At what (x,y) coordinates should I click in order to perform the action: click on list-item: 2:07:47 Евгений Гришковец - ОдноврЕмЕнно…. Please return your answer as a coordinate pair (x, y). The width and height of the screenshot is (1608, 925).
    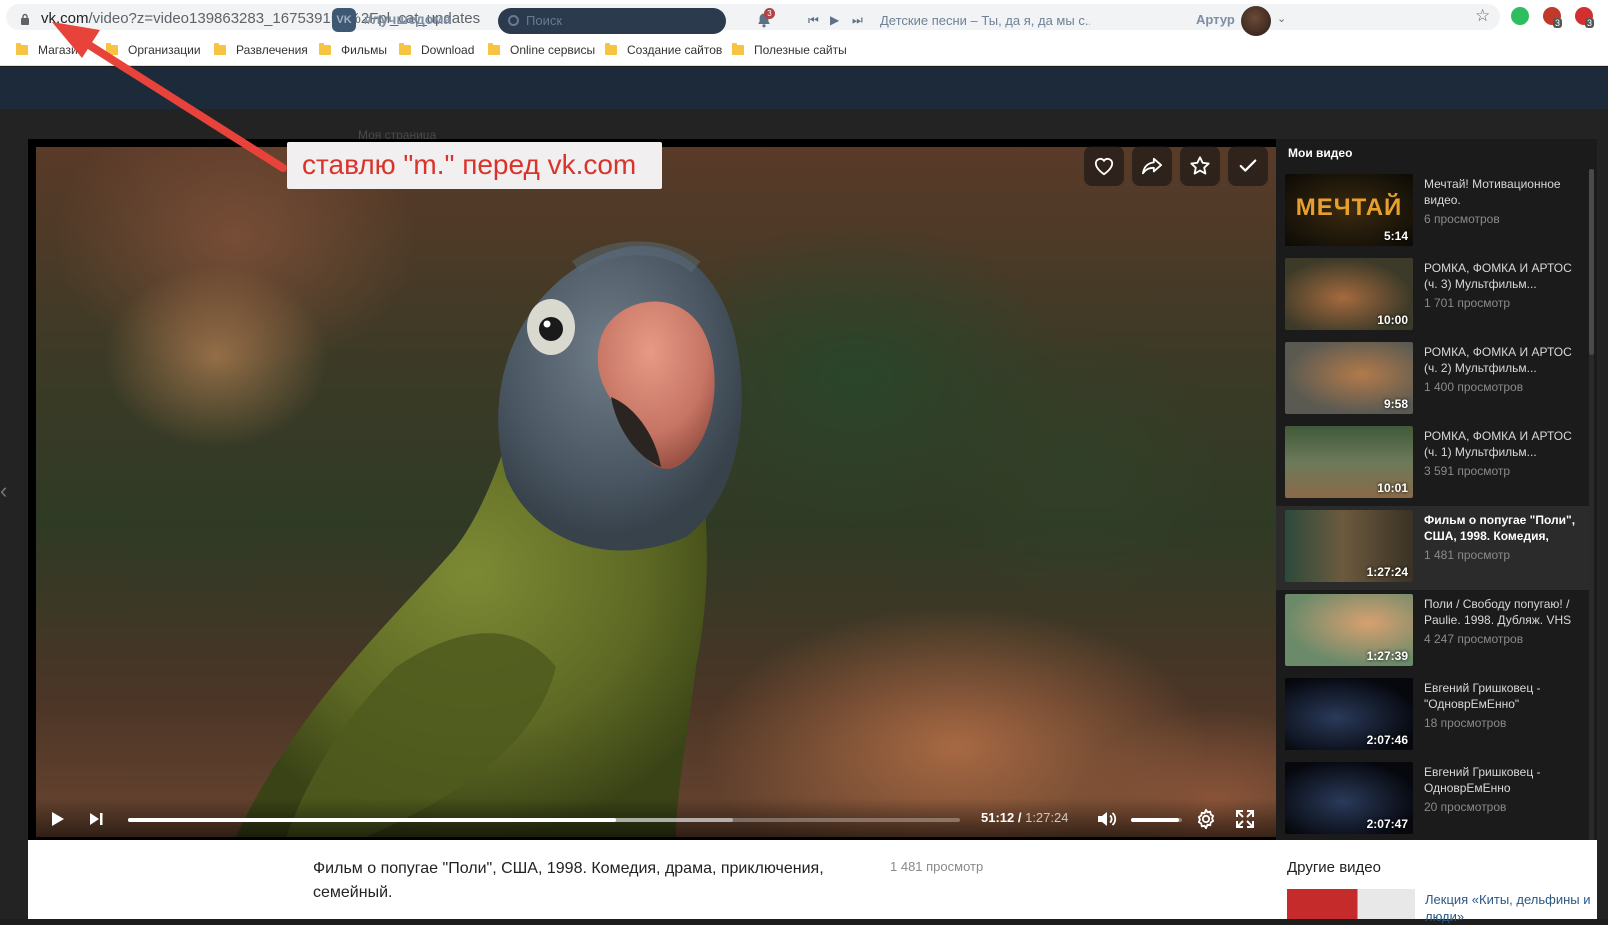
    Looking at the image, I should click on (1432, 800).